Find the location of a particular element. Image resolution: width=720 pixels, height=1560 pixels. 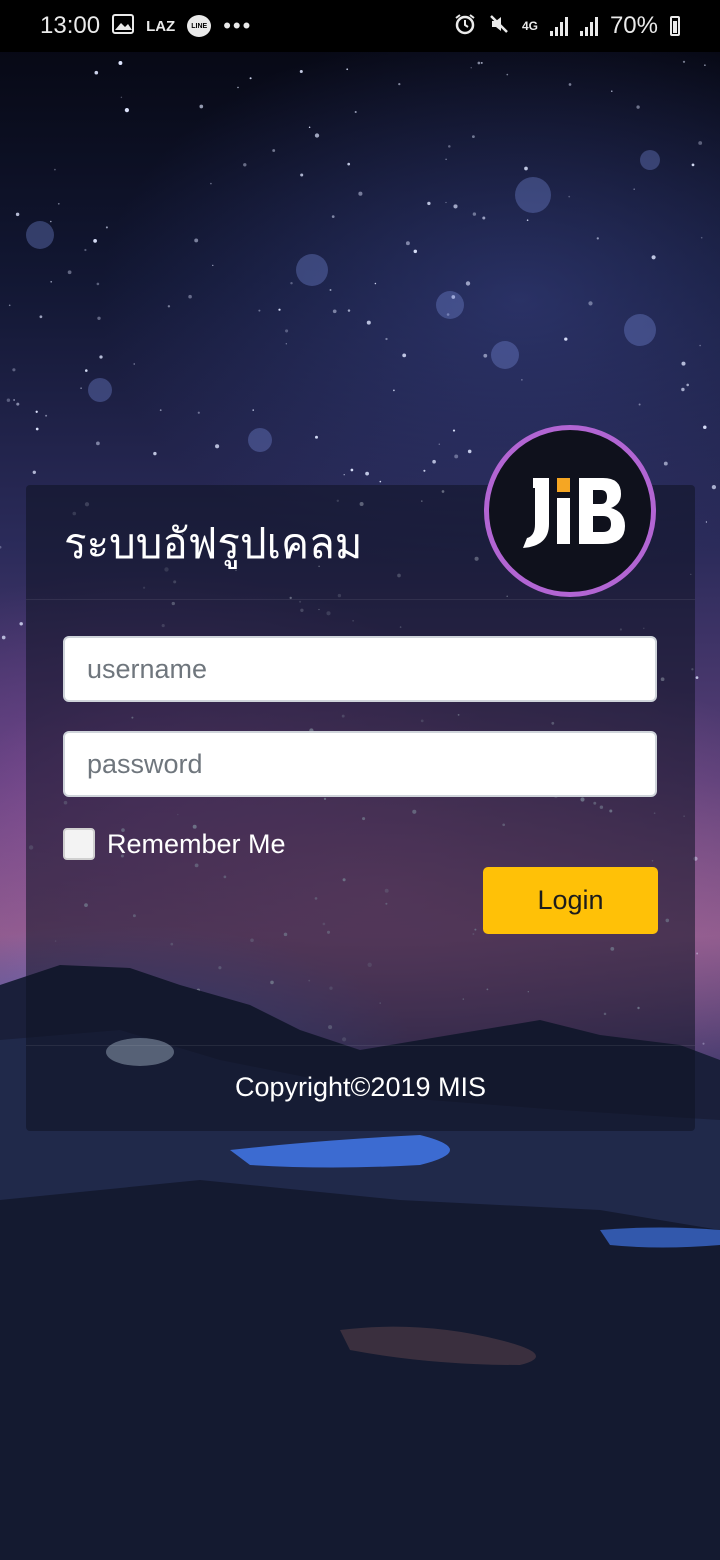

remember-me-checkbox is located at coordinates (79, 844).